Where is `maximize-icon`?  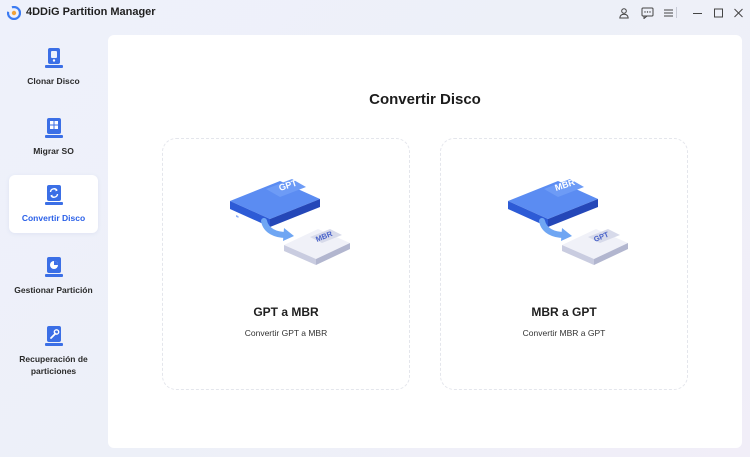
maximize-icon is located at coordinates (718, 13).